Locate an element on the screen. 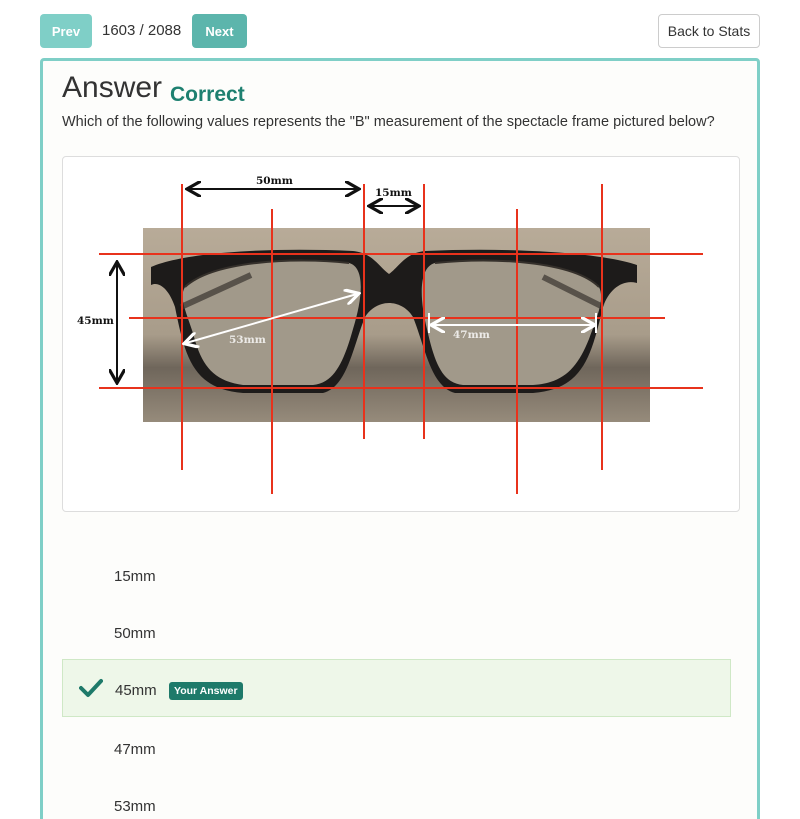 Image resolution: width=800 pixels, height=819 pixels. question-nav: Prev 1603 / 2088 Next Back to Stats is located at coordinates (400, 31).